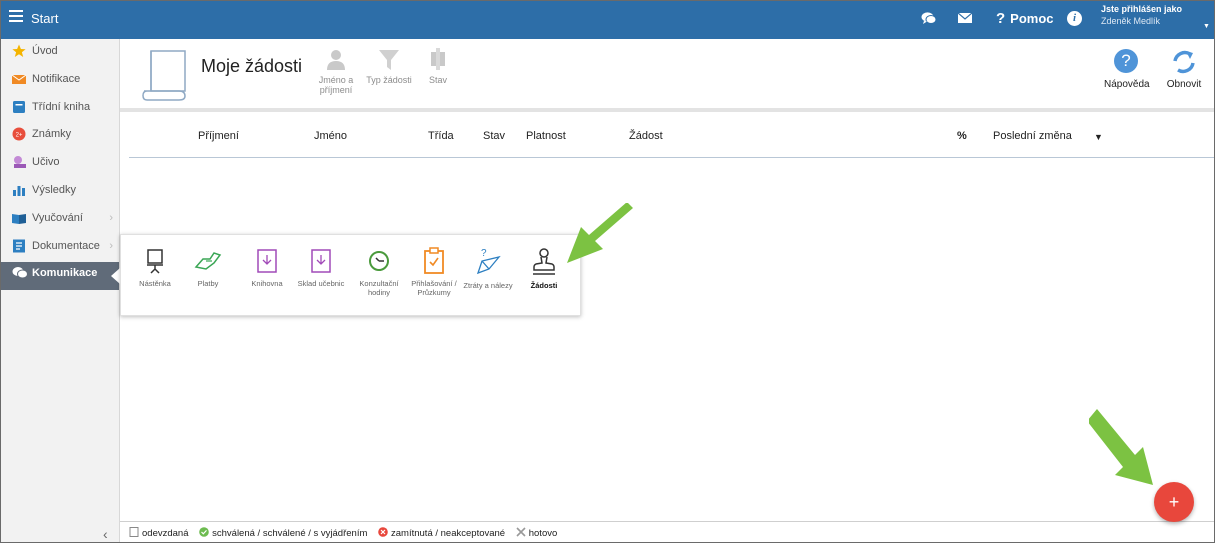  Describe the element at coordinates (1184, 84) in the screenshot. I see `refresh-label: Obnovit` at that location.